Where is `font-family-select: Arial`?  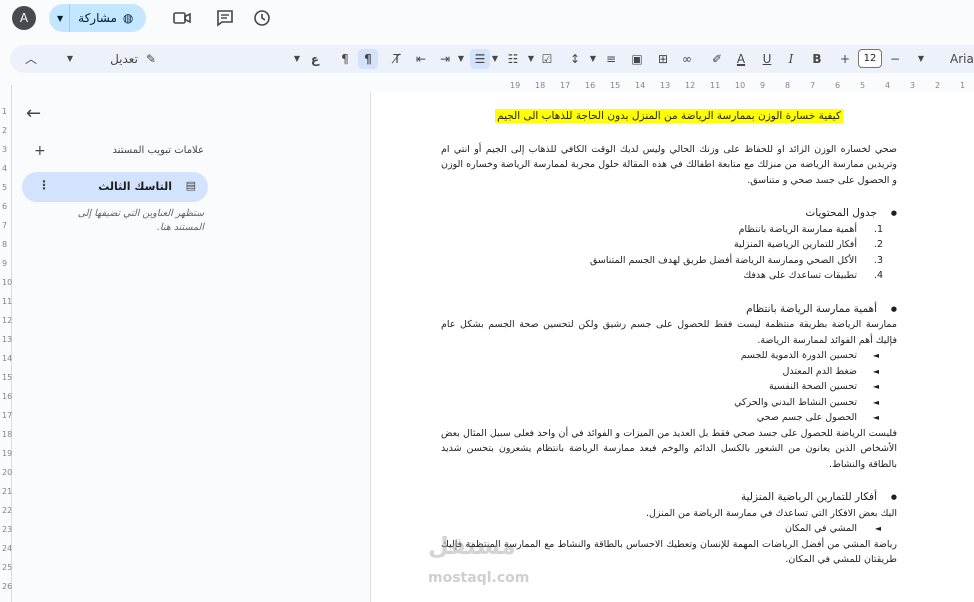 font-family-select: Arial is located at coordinates (962, 59).